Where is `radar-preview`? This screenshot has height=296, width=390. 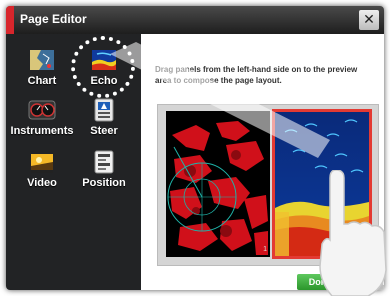
radar-preview is located at coordinates (218, 184).